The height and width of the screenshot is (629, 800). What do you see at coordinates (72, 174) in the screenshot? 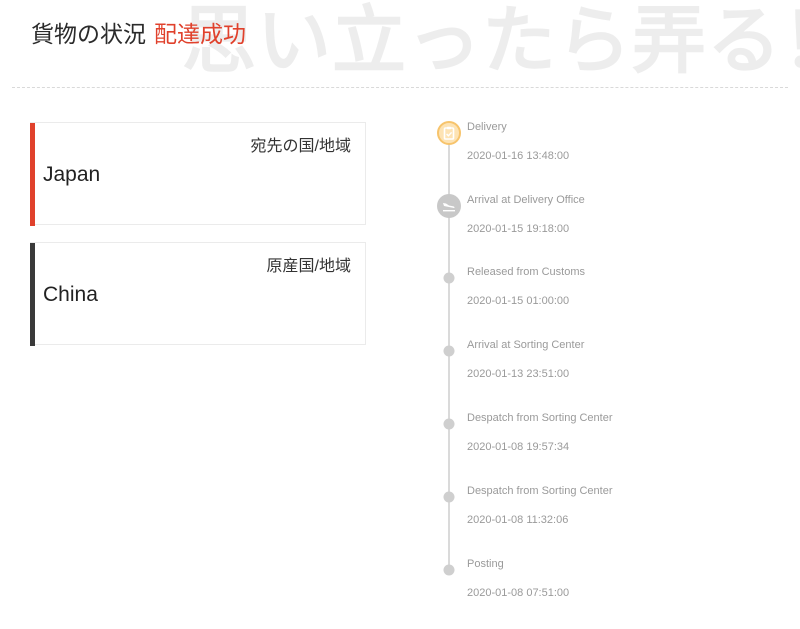
I see `destination-country: Japan` at bounding box center [72, 174].